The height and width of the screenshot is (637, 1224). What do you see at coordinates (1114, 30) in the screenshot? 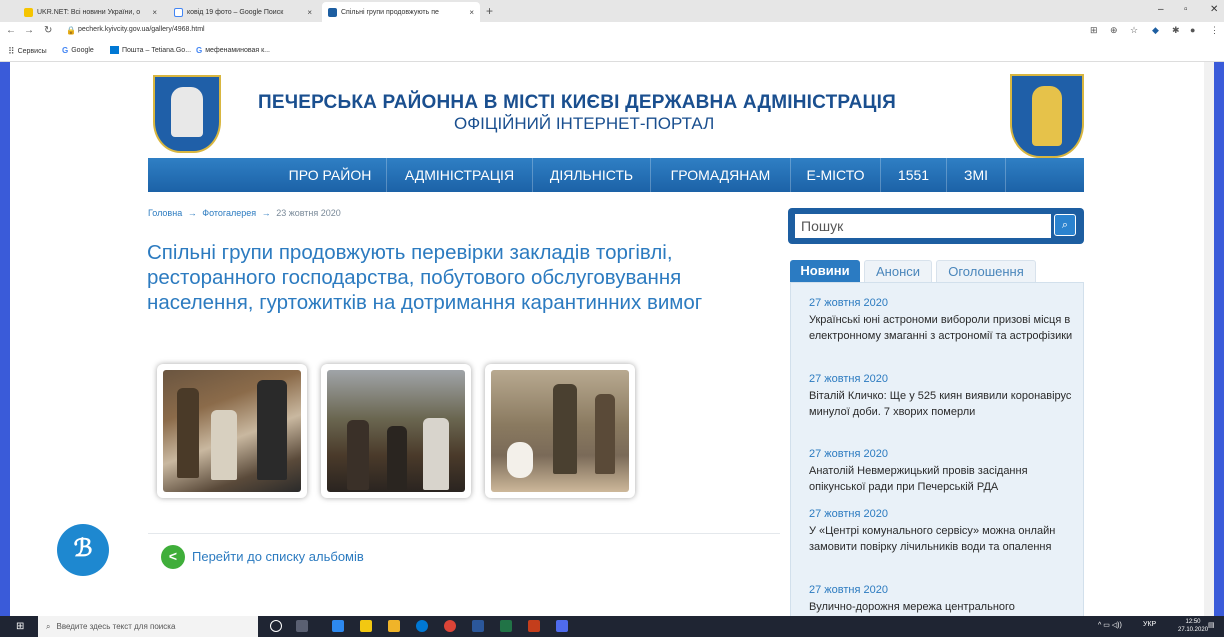
I see `zoom-icon: ⊕` at bounding box center [1114, 30].